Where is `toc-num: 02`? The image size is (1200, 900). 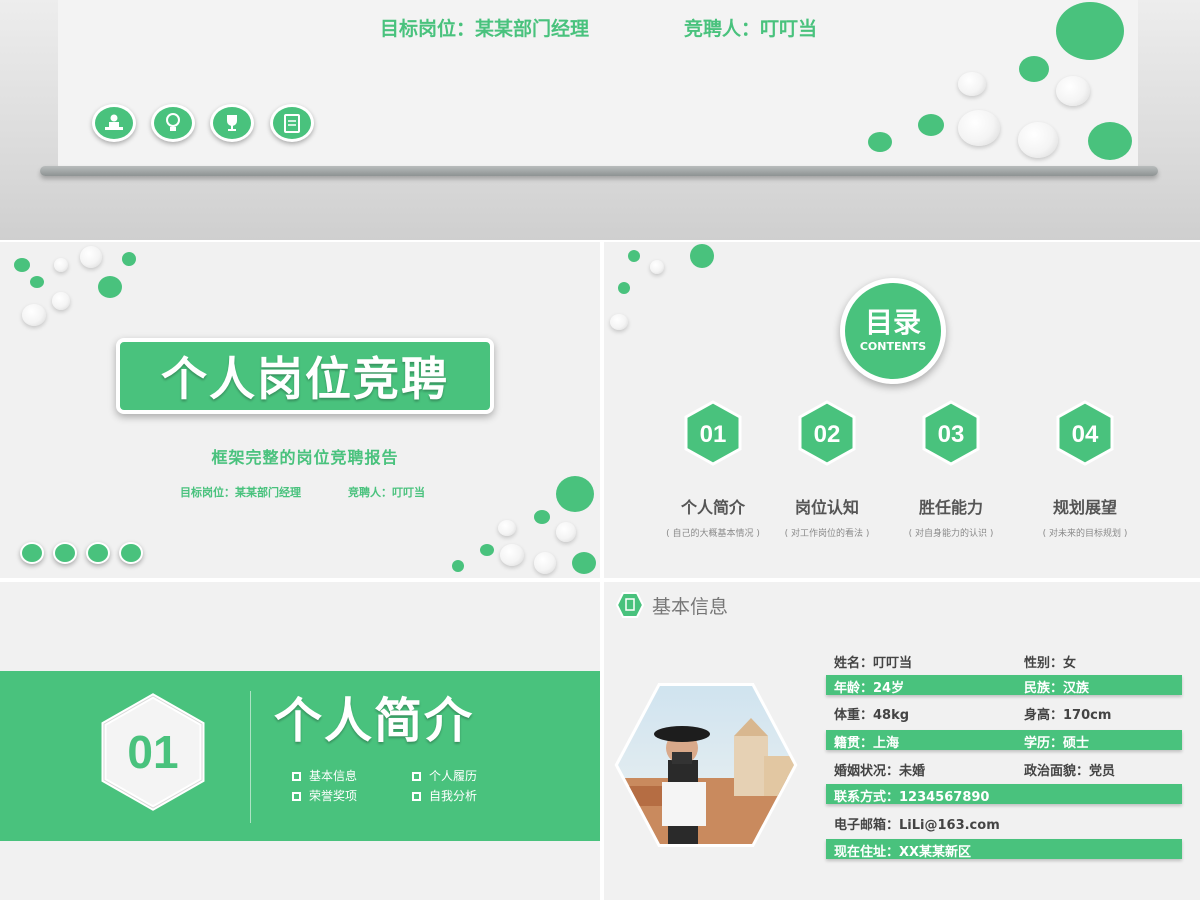 toc-num: 02 is located at coordinates (827, 434).